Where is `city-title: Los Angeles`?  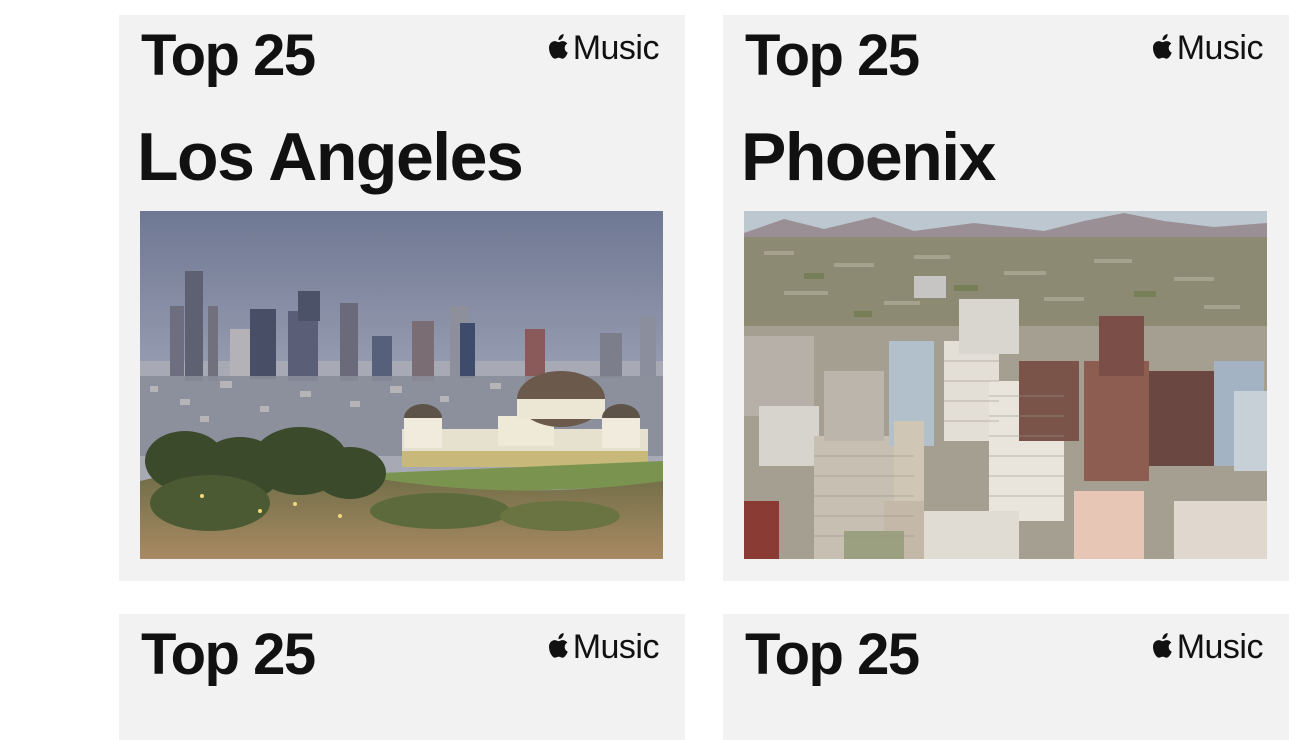
city-title: Los Angeles is located at coordinates (330, 157).